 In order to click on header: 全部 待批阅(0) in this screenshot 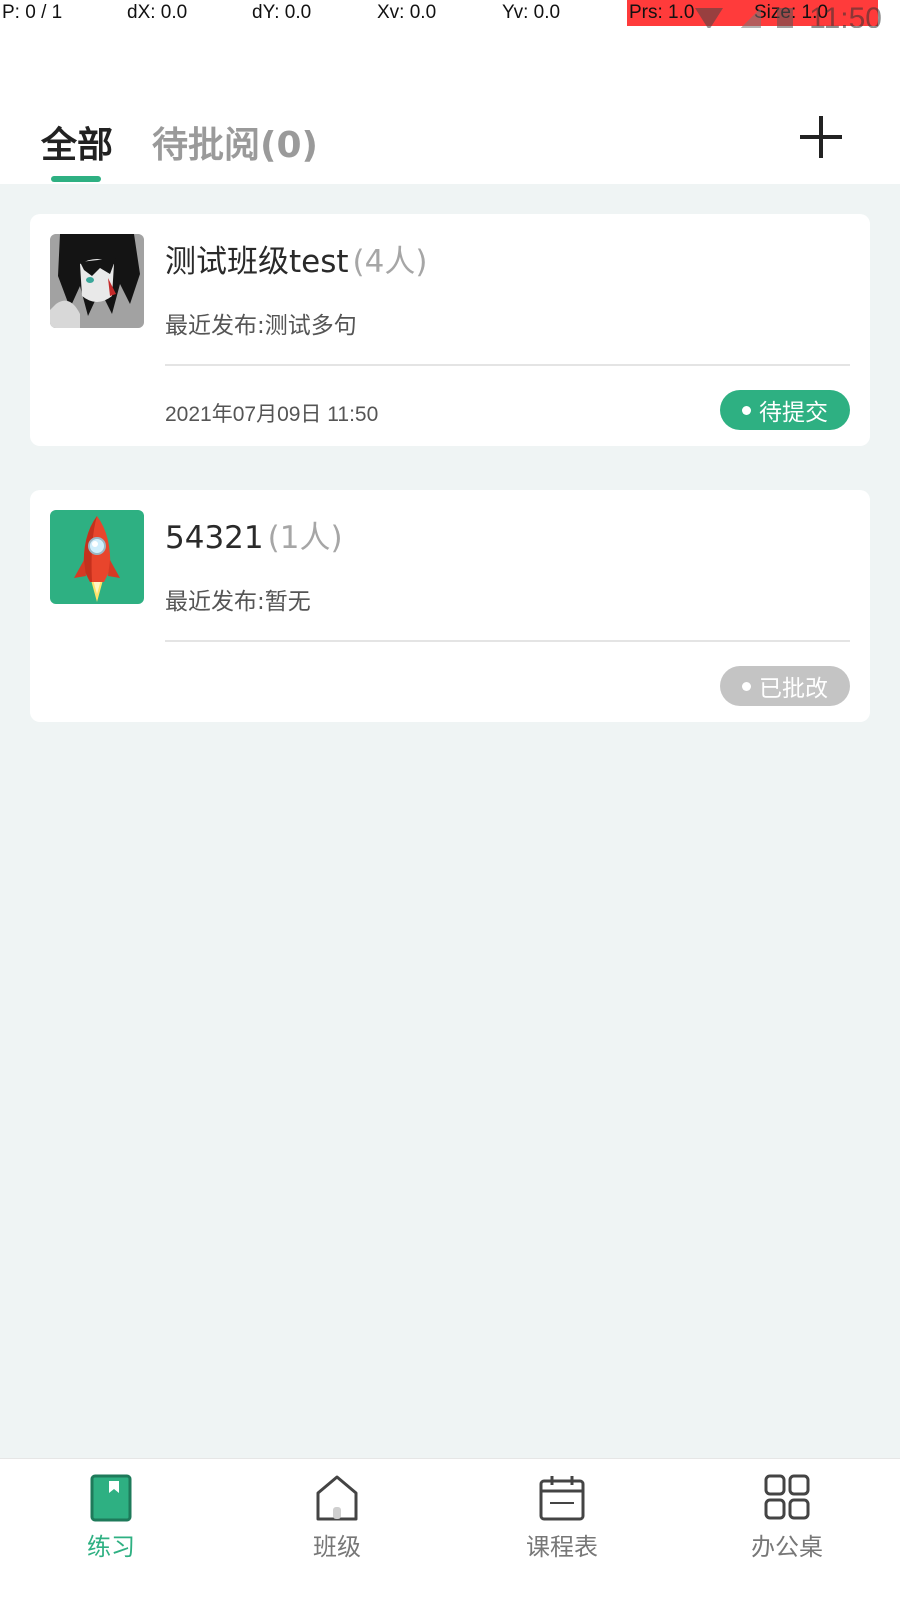, I will do `click(450, 106)`.